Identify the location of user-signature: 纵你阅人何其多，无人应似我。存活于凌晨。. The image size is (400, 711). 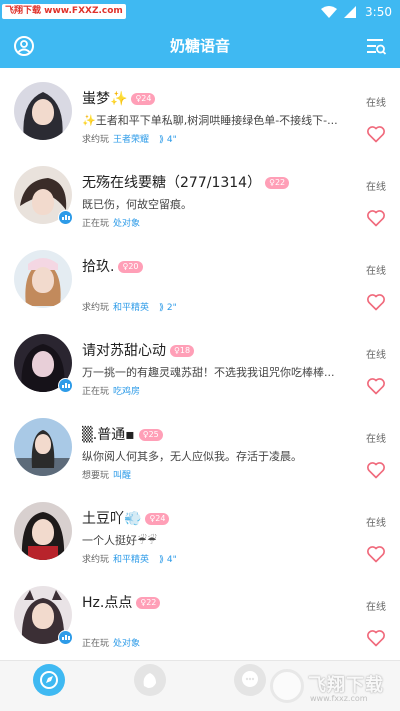
(192, 456).